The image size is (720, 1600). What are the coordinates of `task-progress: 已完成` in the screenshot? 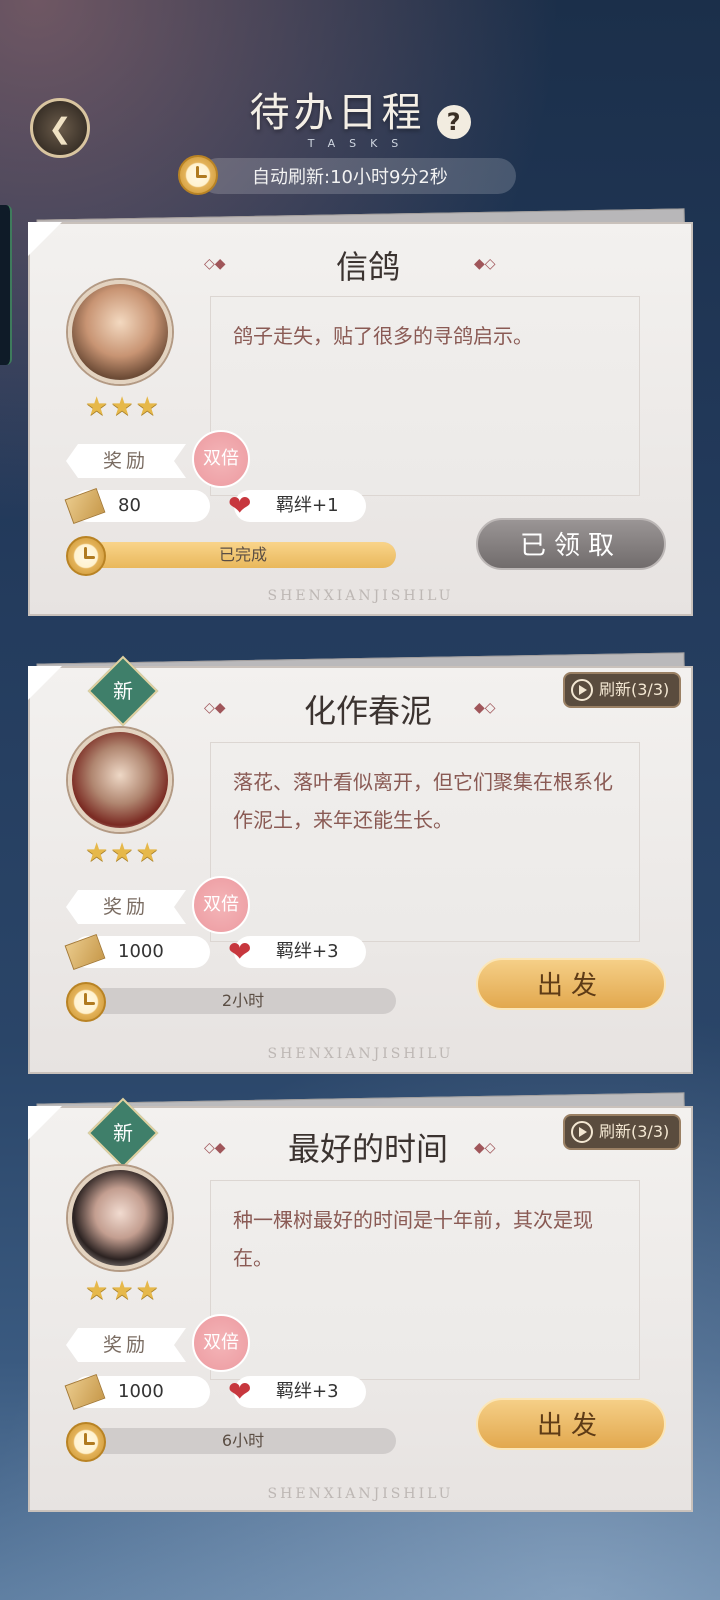 It's located at (243, 555).